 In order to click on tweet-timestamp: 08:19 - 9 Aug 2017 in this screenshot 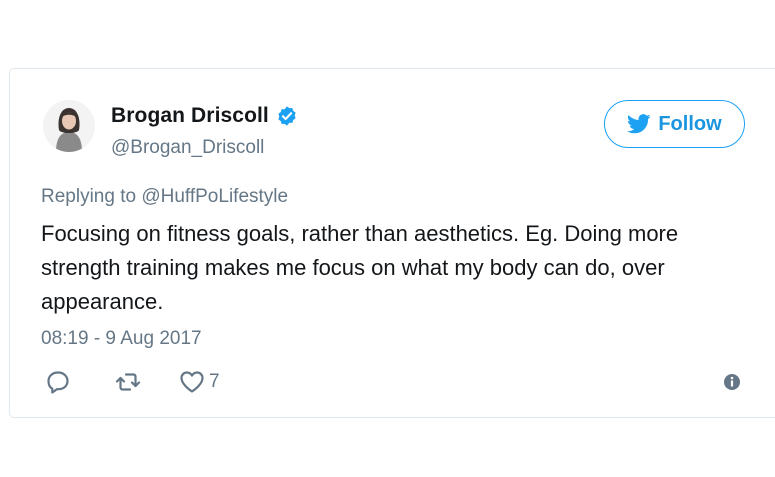, I will do `click(121, 339)`.